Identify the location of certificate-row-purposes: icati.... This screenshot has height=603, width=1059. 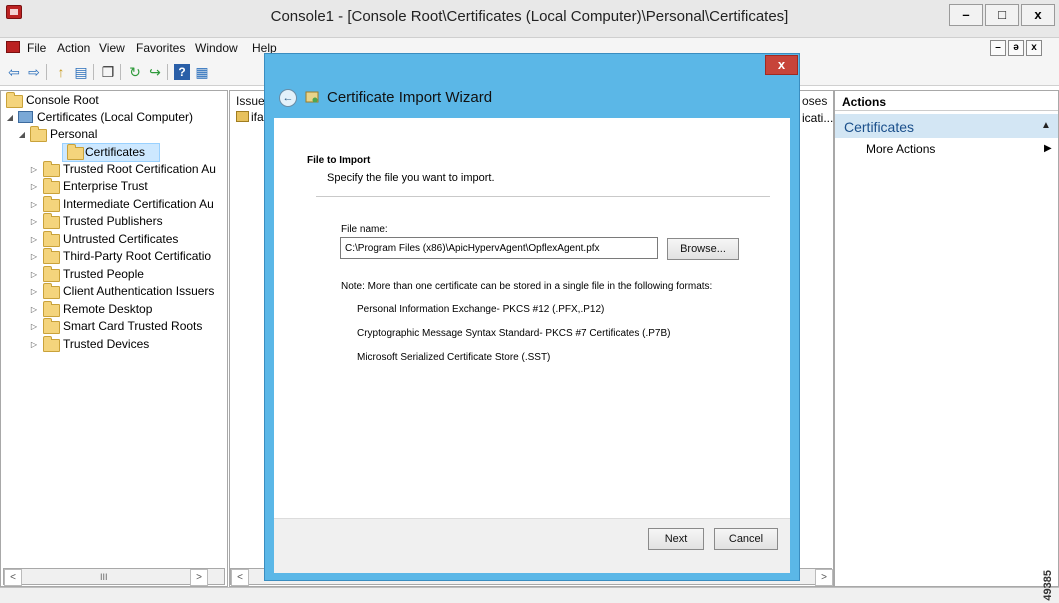
(817, 118).